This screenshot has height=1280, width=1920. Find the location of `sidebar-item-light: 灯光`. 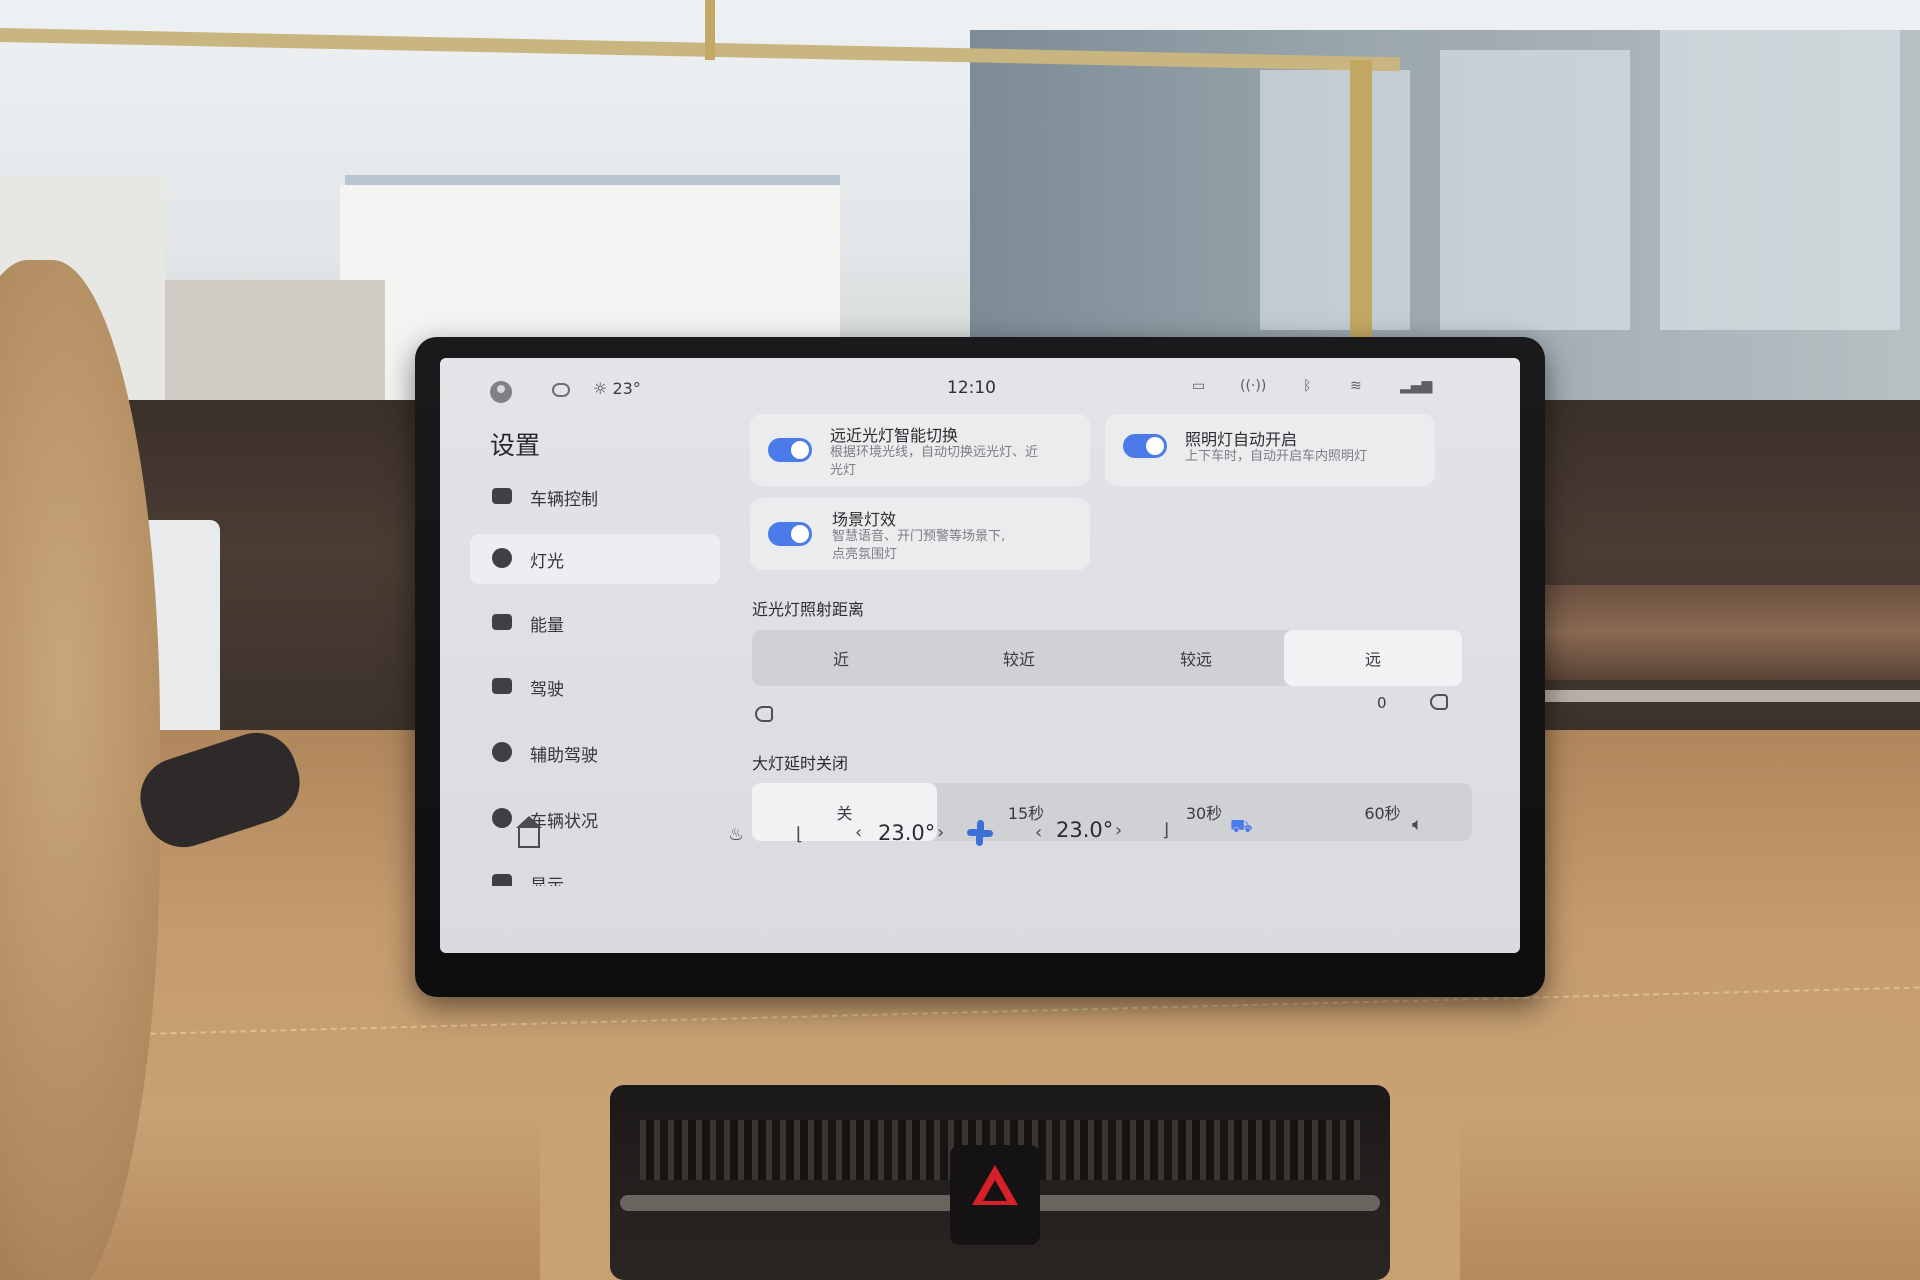

sidebar-item-light: 灯光 is located at coordinates (595, 559).